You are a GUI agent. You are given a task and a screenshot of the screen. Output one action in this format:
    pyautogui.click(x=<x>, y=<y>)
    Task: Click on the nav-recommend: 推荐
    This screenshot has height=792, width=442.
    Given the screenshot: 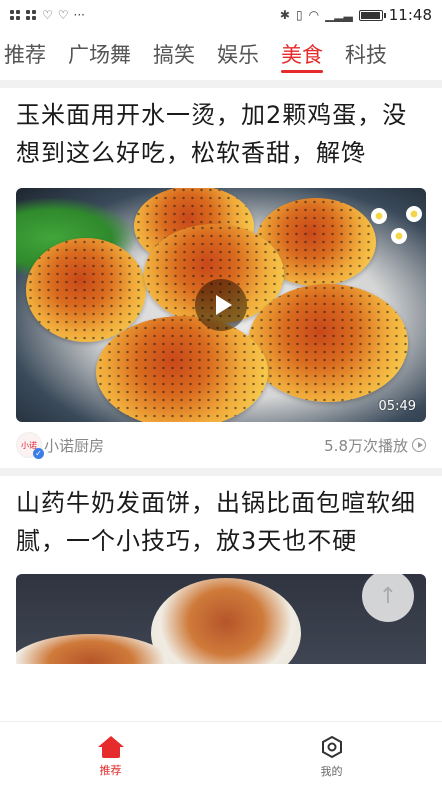 What is the action you would take?
    pyautogui.click(x=110, y=757)
    